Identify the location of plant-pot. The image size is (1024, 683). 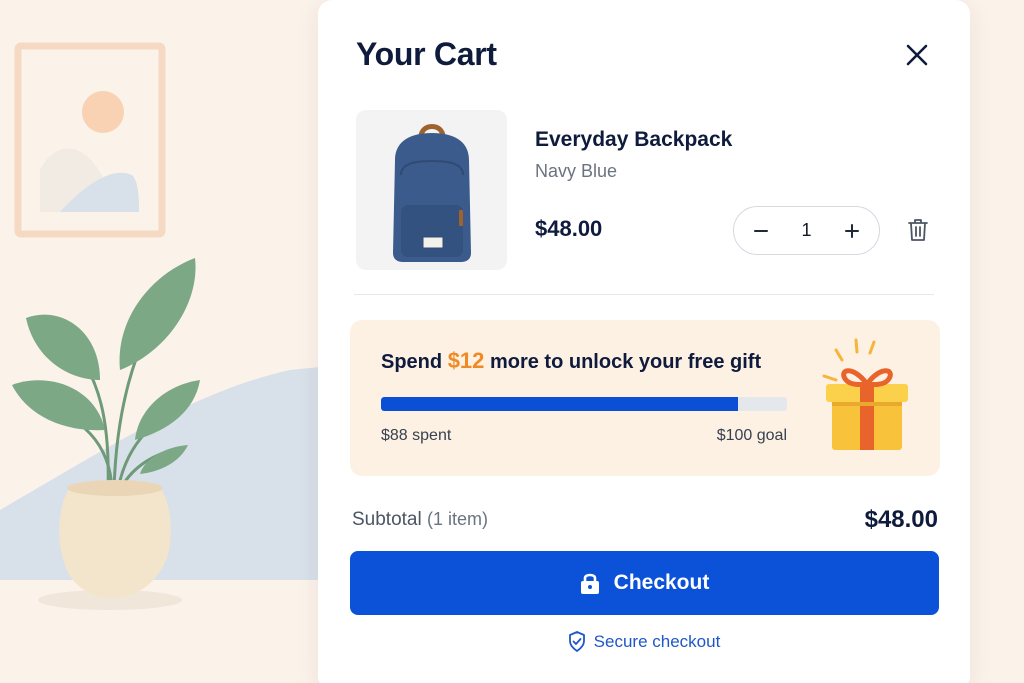
(115, 543).